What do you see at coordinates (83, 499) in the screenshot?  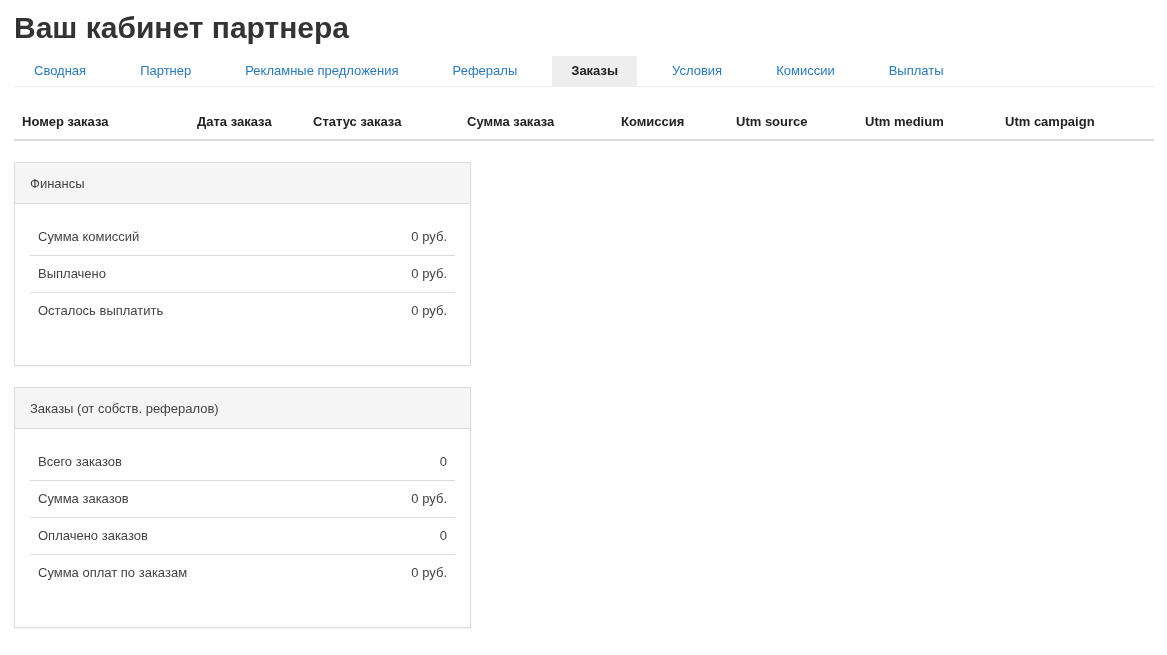 I see `row-label: Сумма заказов` at bounding box center [83, 499].